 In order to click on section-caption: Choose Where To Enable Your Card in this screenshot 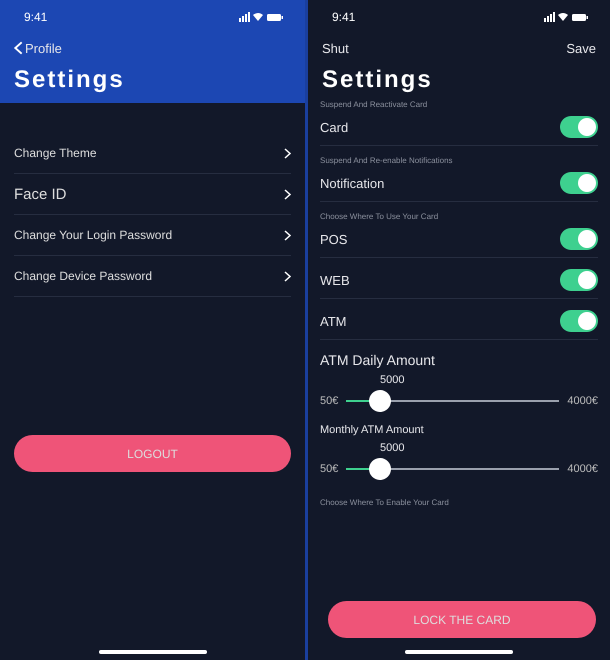, I will do `click(385, 502)`.